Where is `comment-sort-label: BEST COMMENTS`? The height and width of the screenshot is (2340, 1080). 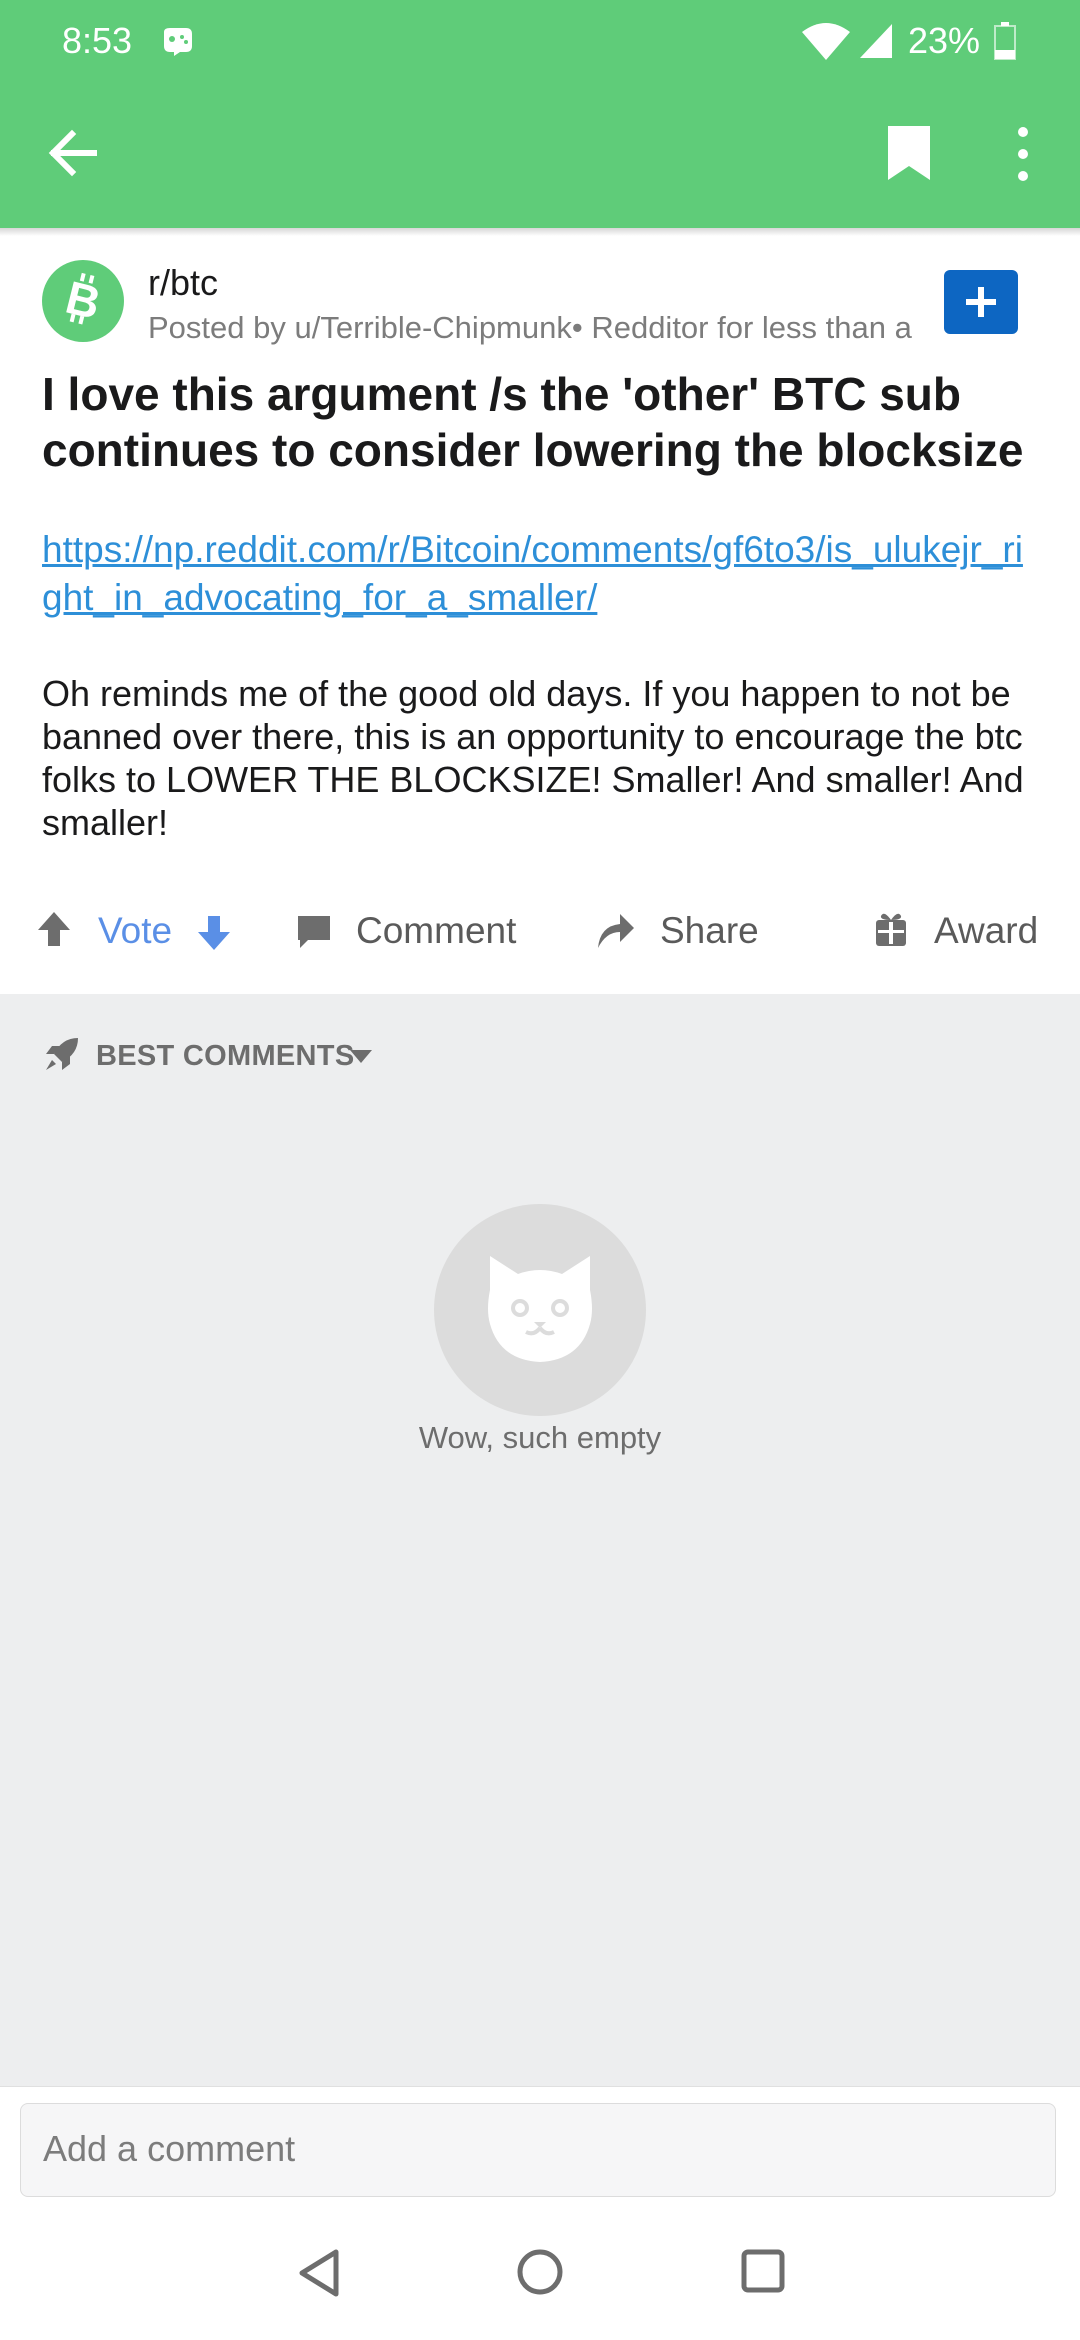
comment-sort-label: BEST COMMENTS is located at coordinates (225, 1056).